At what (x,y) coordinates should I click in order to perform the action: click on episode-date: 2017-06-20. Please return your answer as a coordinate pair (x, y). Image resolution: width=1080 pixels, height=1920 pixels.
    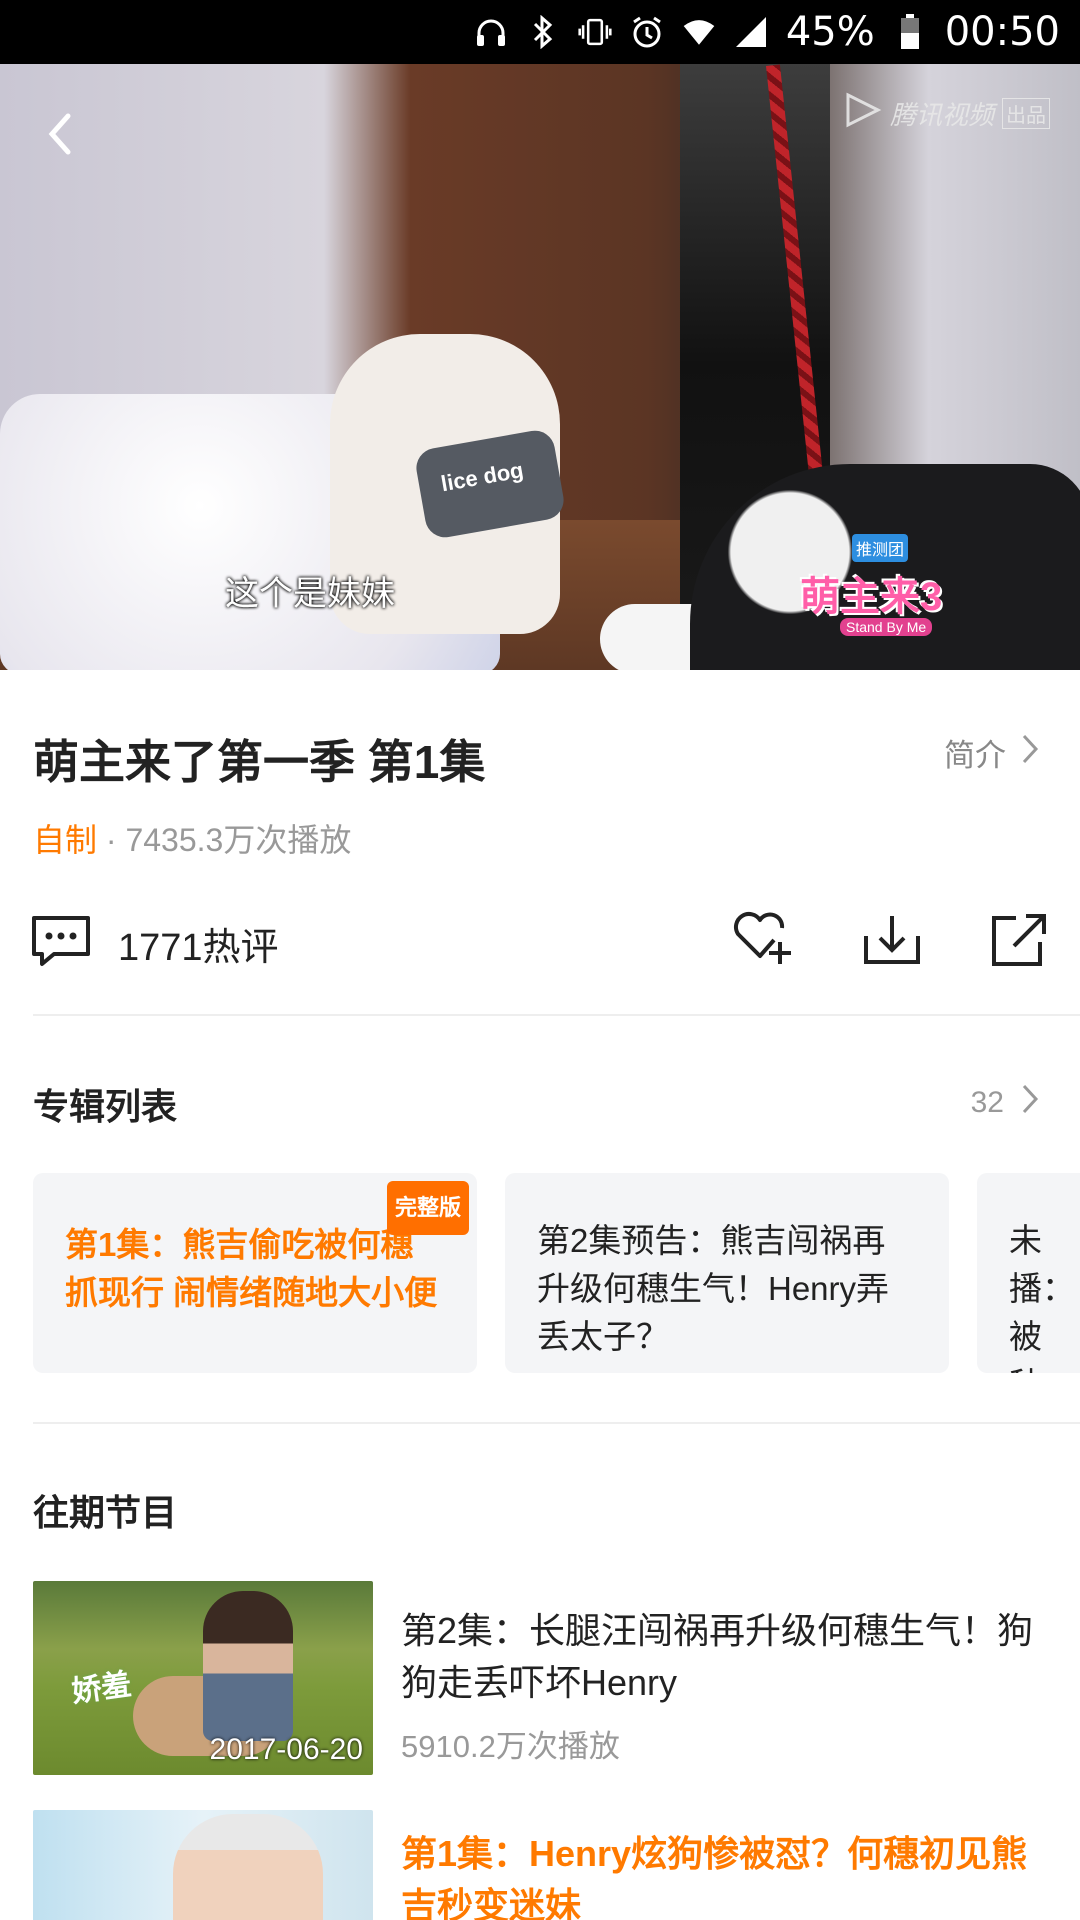
    Looking at the image, I should click on (286, 1749).